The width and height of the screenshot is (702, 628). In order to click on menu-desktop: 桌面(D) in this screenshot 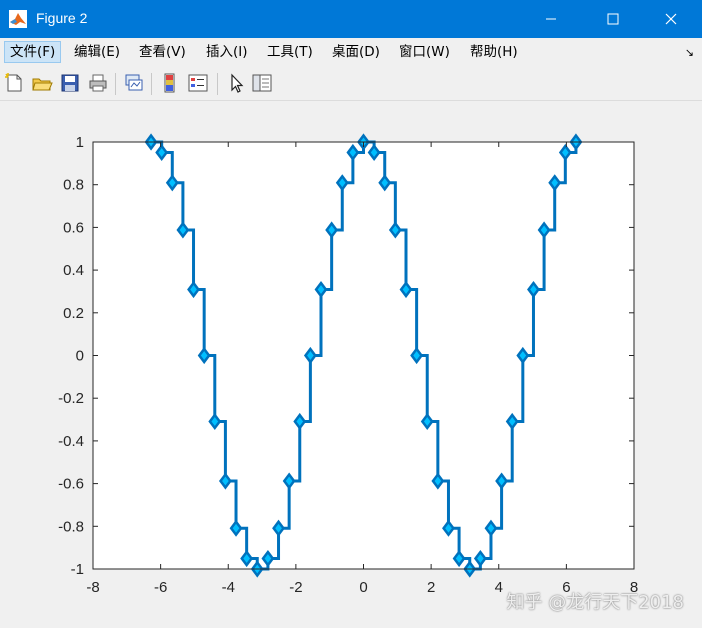, I will do `click(356, 52)`.